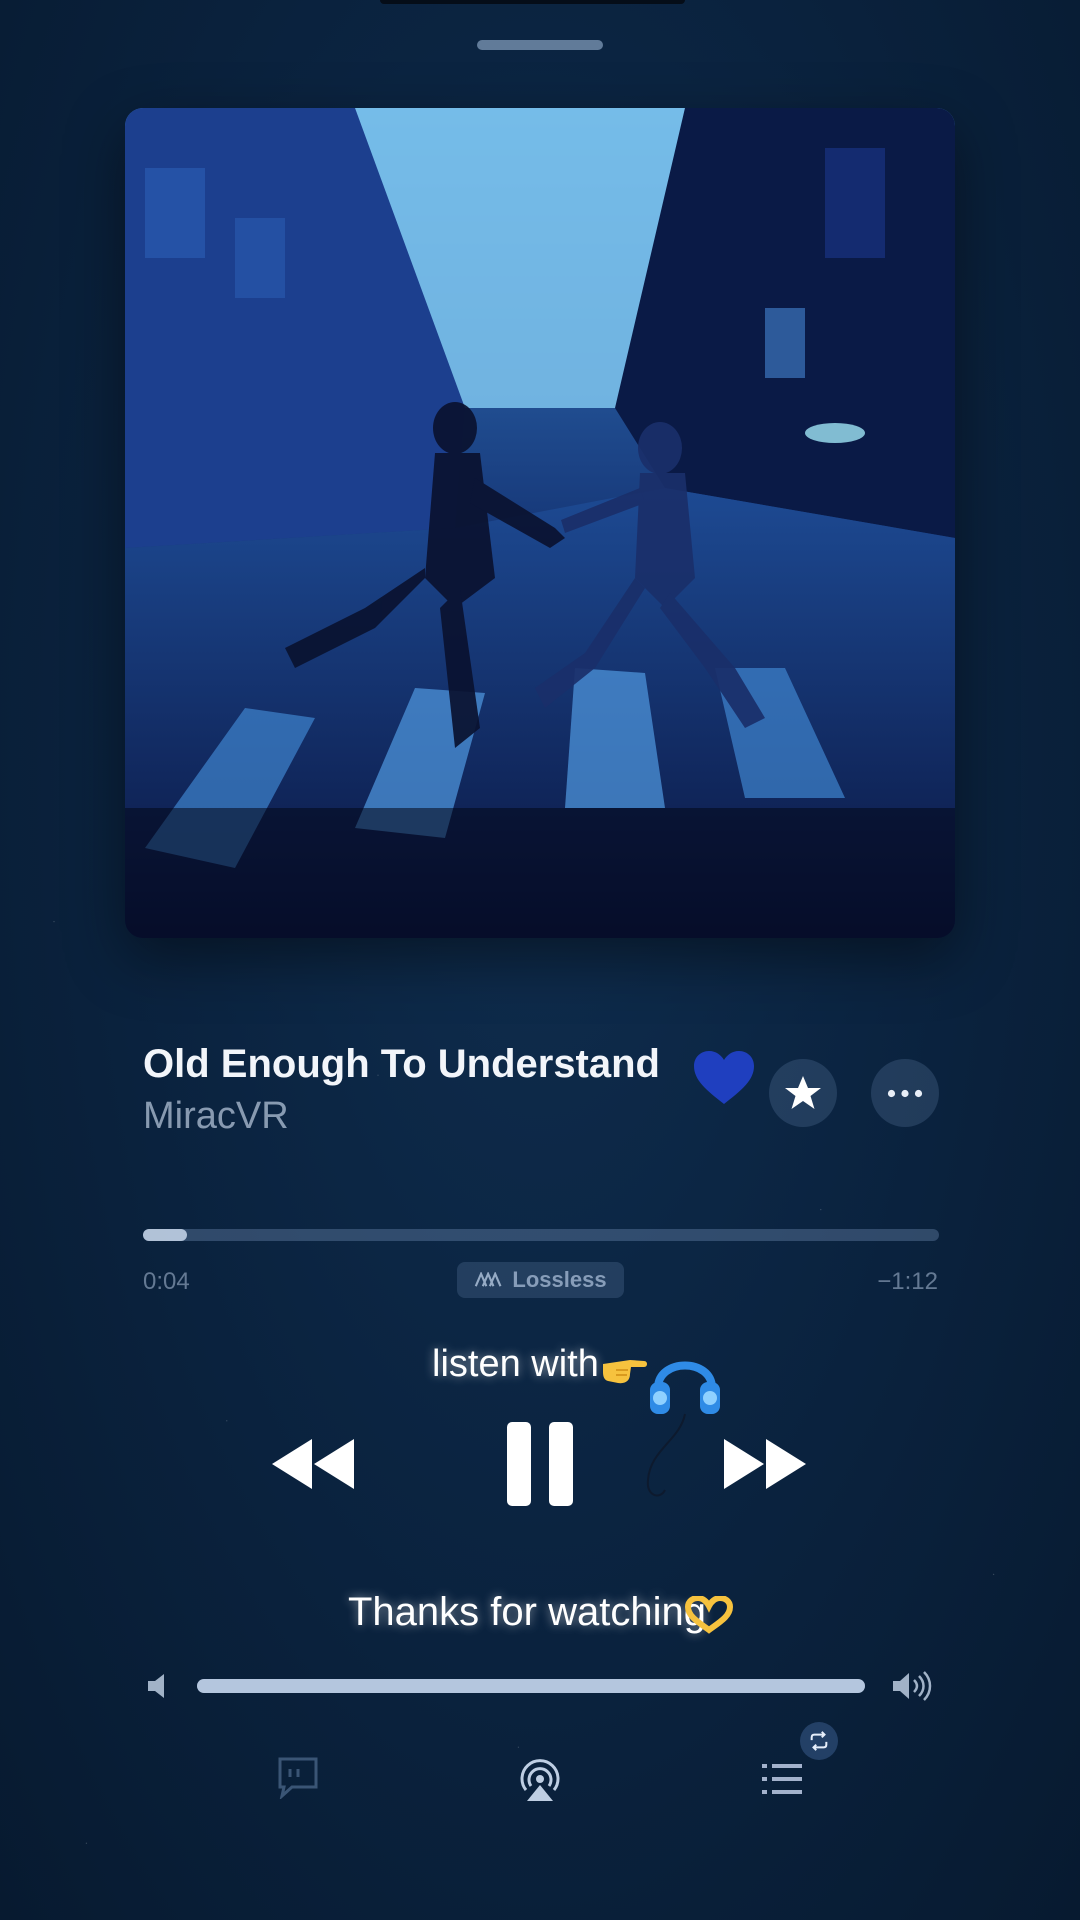  I want to click on artist-name: MiracVR, so click(216, 1116).